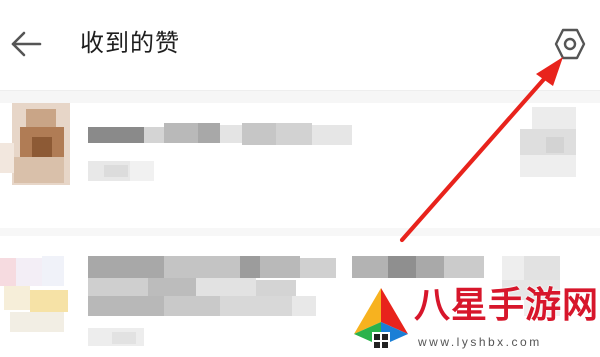 The width and height of the screenshot is (600, 357). Describe the element at coordinates (507, 305) in the screenshot. I see `watermark-brand: 八星手游网` at that location.